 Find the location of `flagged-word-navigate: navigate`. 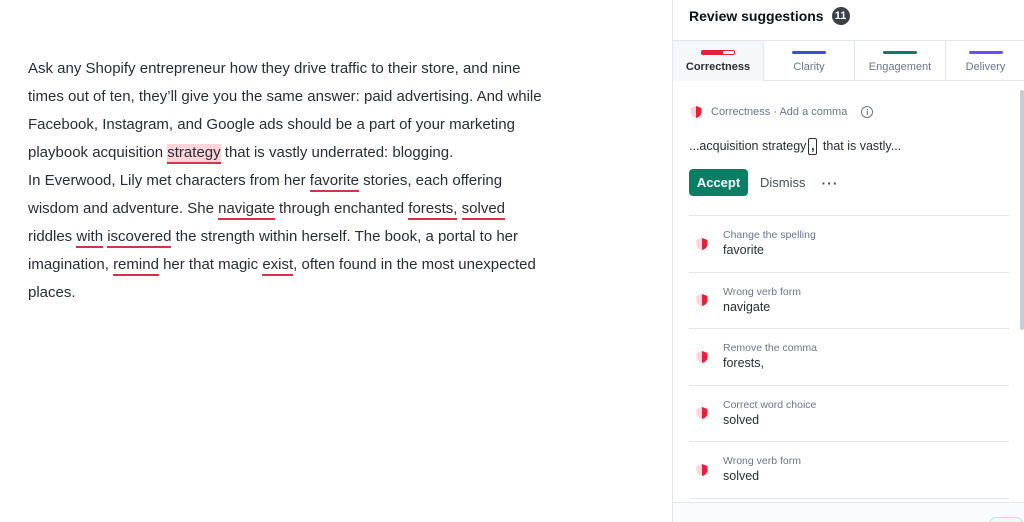

flagged-word-navigate: navigate is located at coordinates (246, 210).